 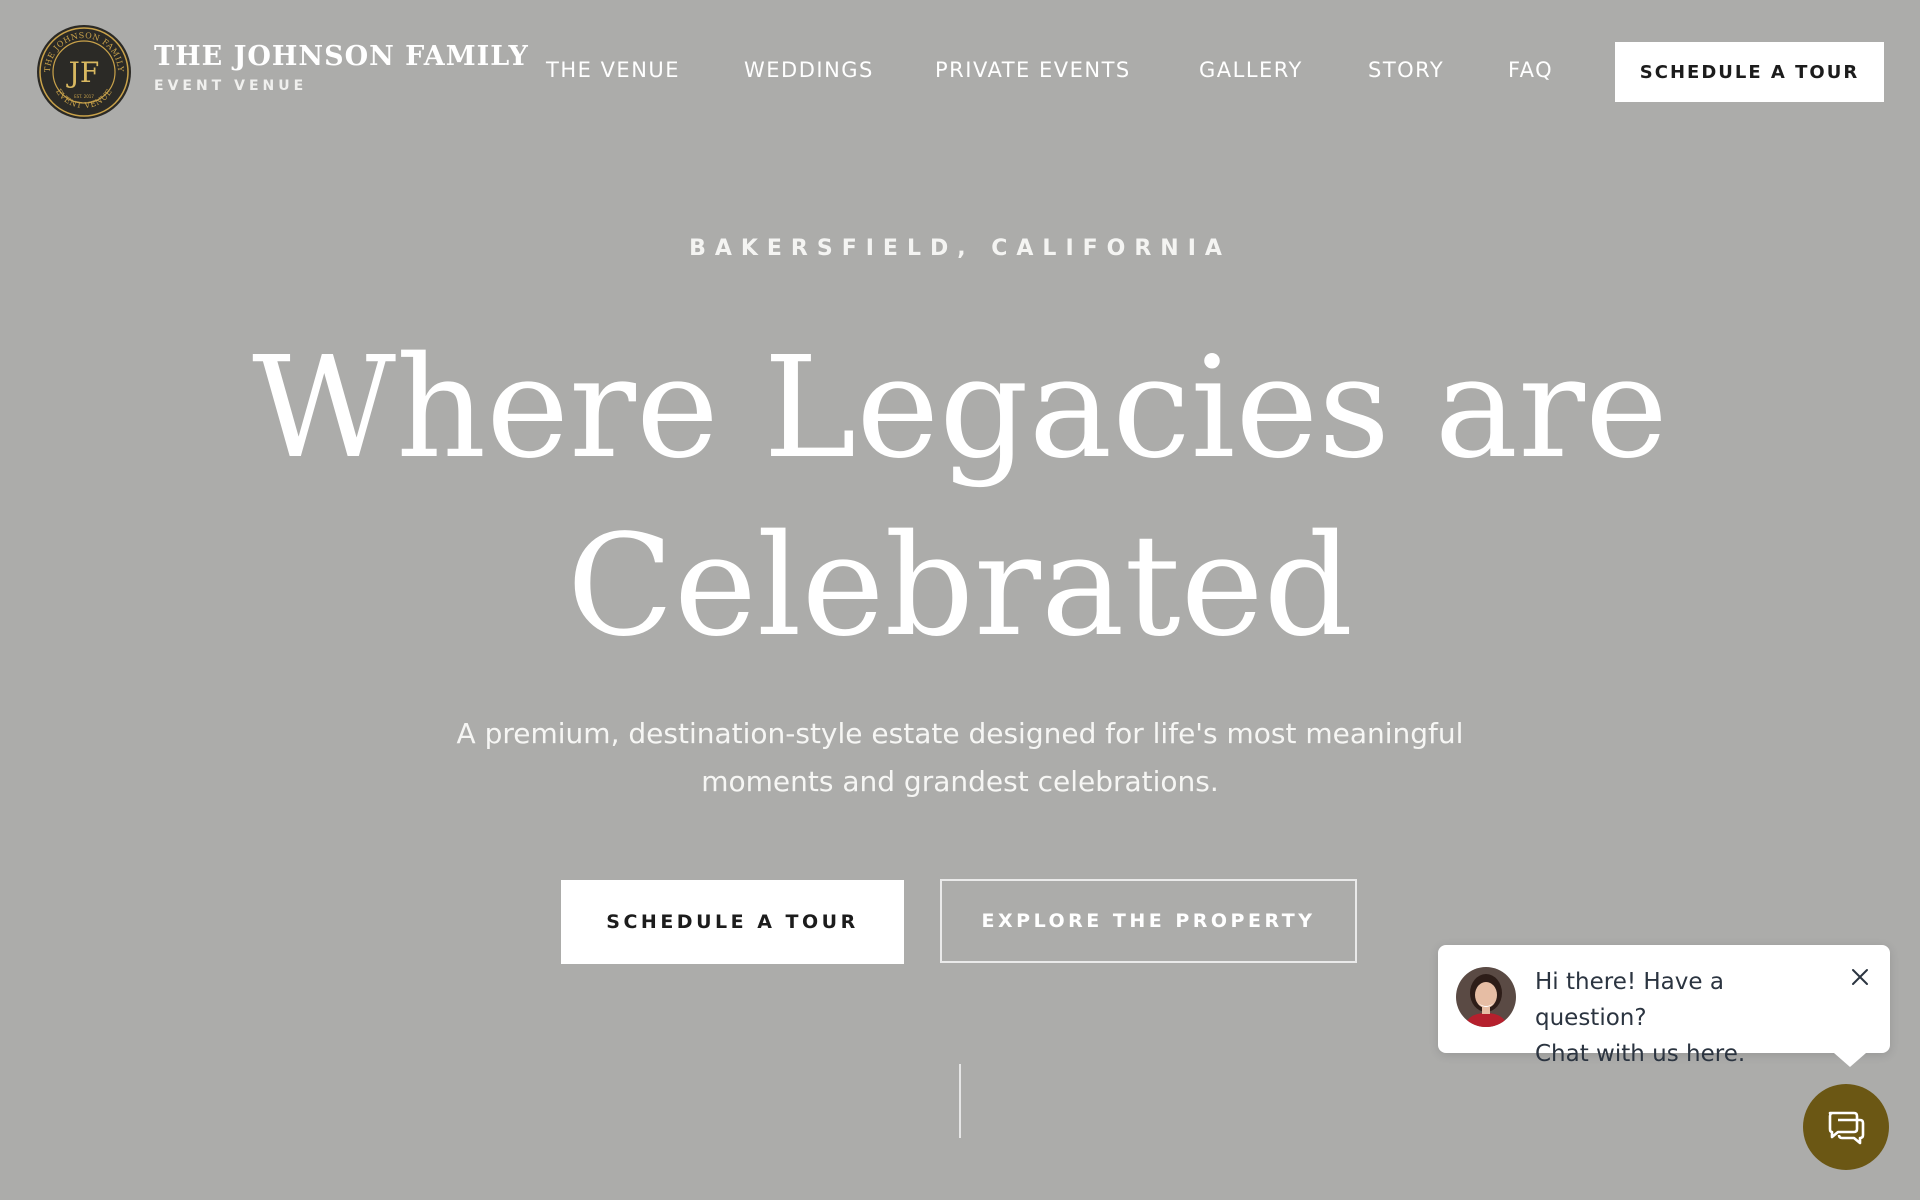 I want to click on nav-item-gallery: GALLERY, so click(x=1251, y=70).